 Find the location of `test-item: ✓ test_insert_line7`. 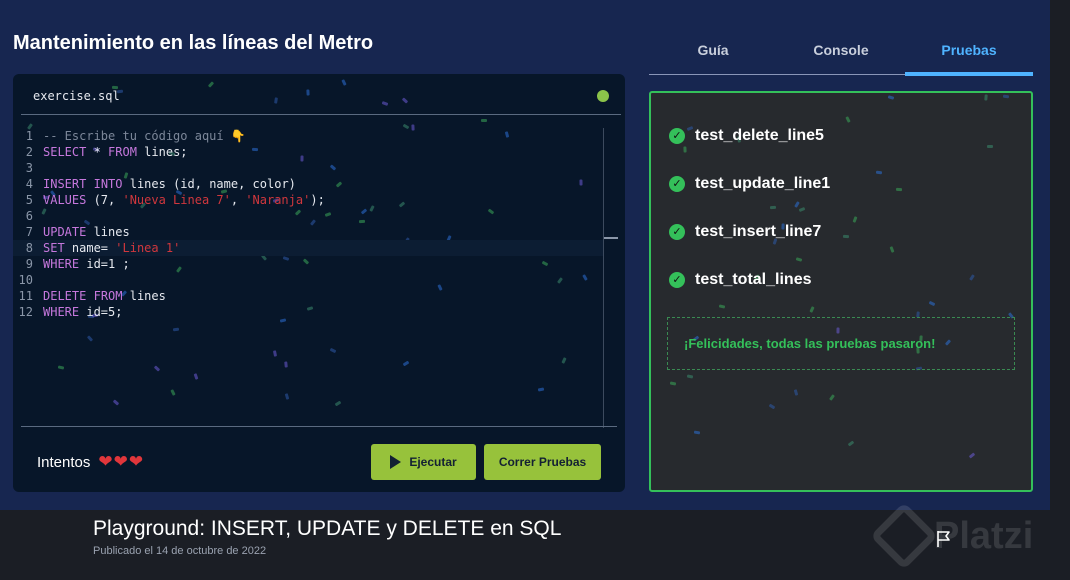

test-item: ✓ test_insert_line7 is located at coordinates (745, 232).